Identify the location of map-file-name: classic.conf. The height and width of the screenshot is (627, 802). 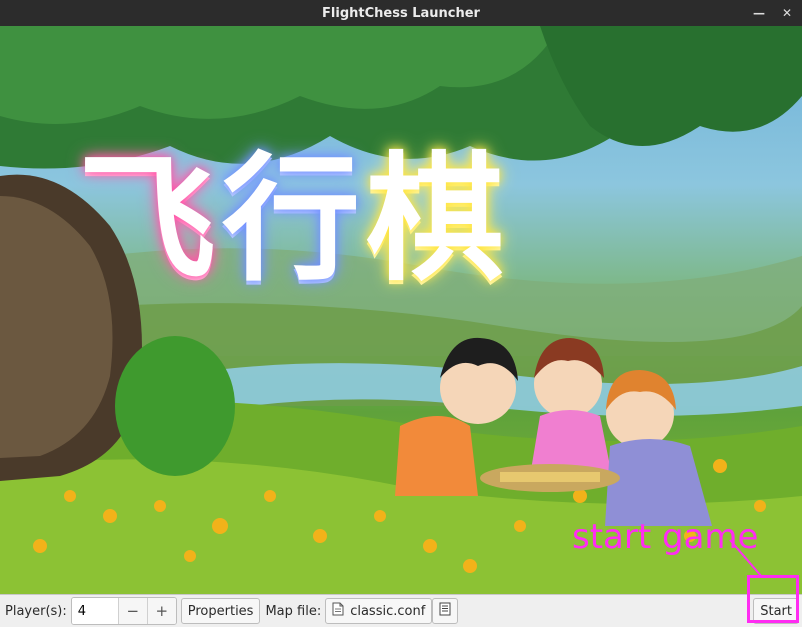
(388, 611).